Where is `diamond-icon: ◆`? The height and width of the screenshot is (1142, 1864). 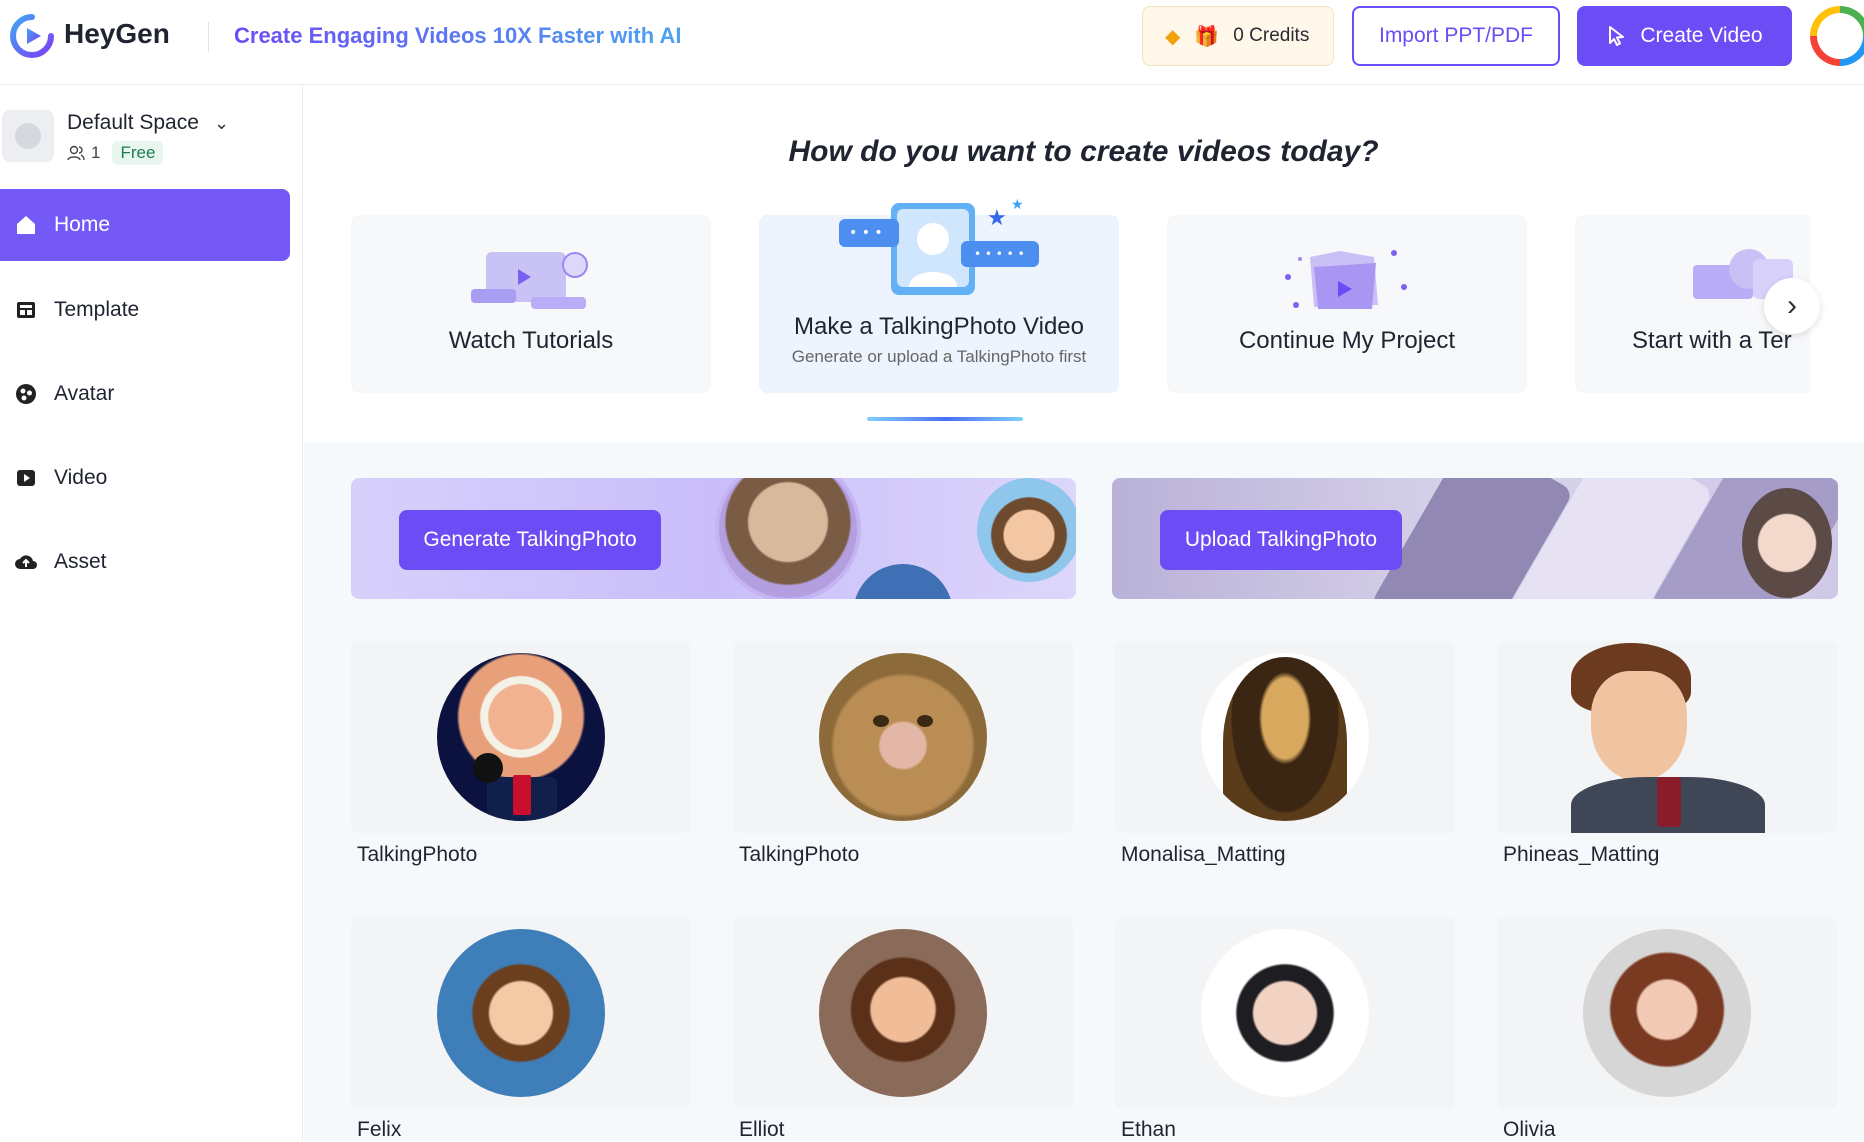 diamond-icon: ◆ is located at coordinates (1173, 36).